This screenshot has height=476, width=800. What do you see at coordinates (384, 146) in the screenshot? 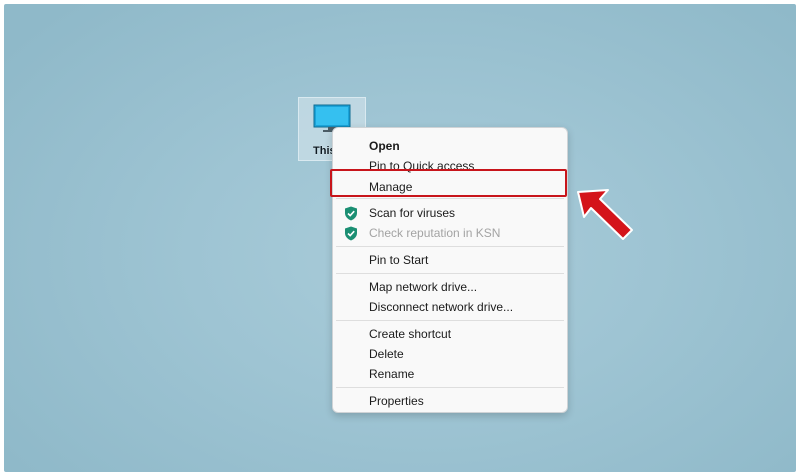
I see `menu-item-label: Open` at bounding box center [384, 146].